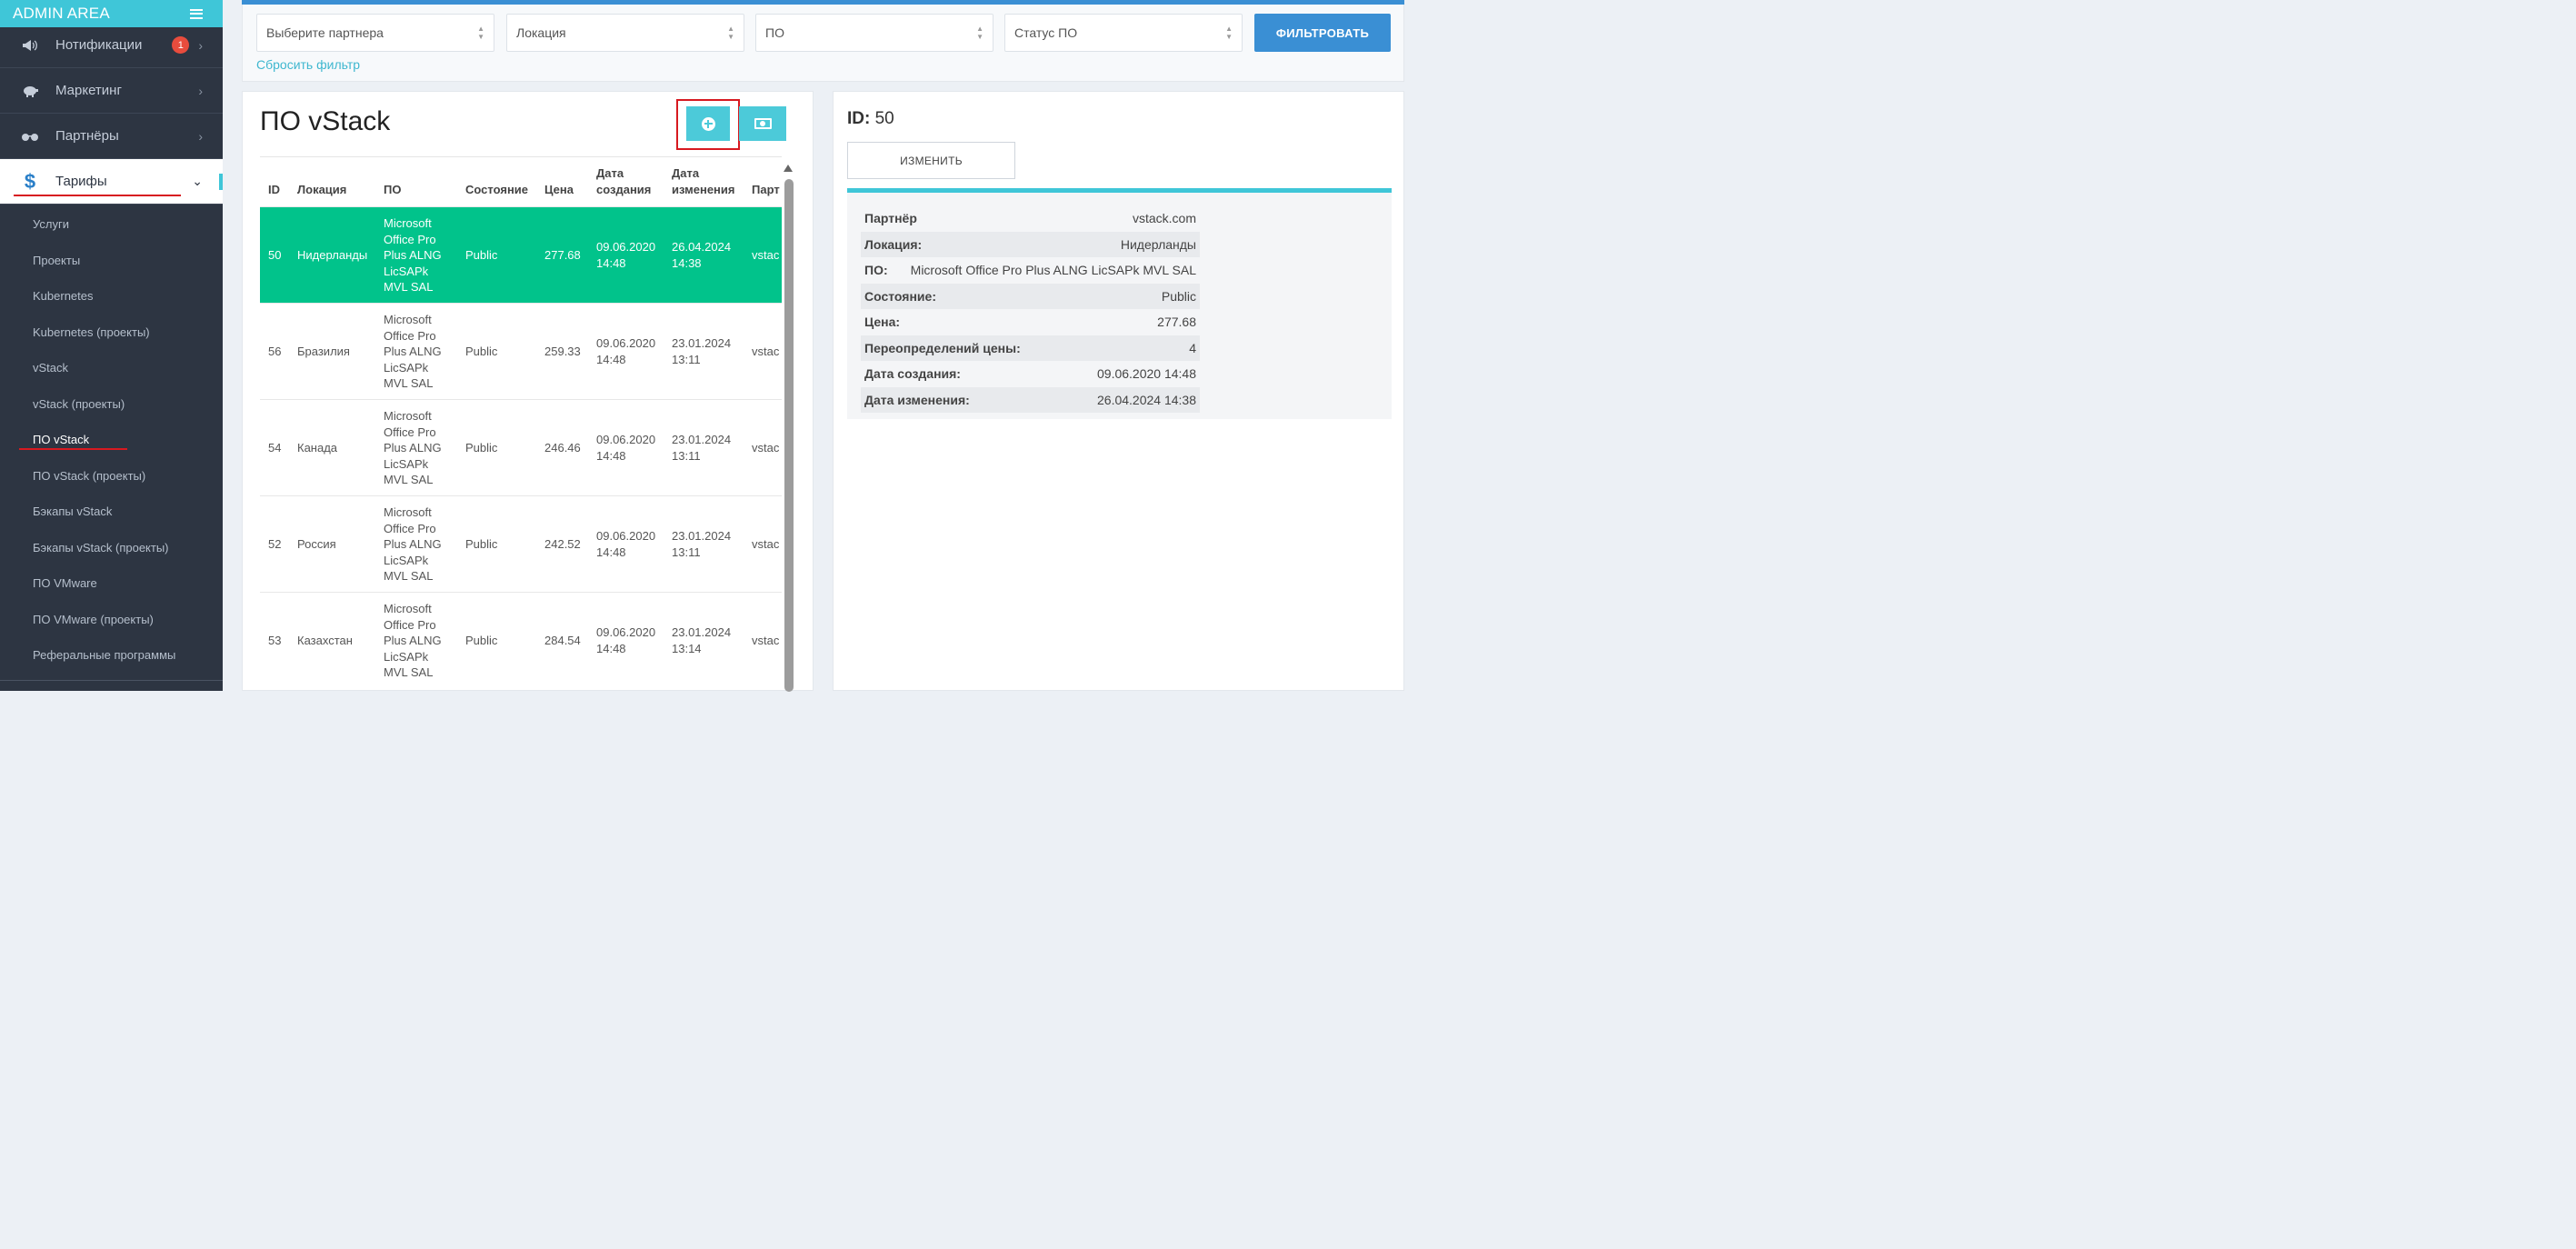  What do you see at coordinates (332, 255) in the screenshot?
I see `cell-location: Нидерланды` at bounding box center [332, 255].